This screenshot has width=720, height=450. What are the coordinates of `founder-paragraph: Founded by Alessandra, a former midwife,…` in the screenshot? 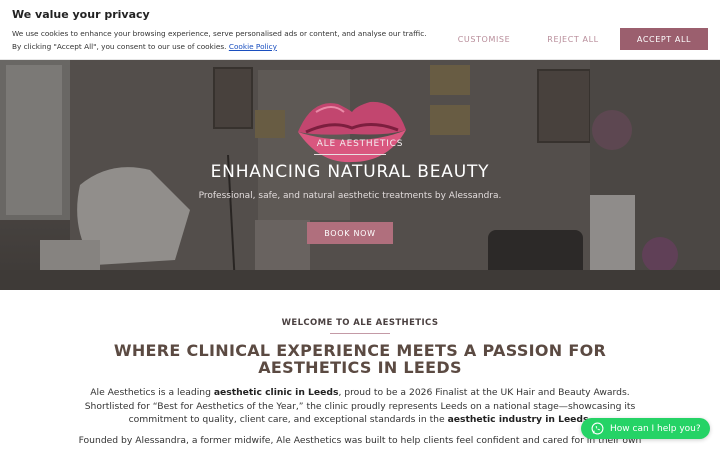 It's located at (360, 440).